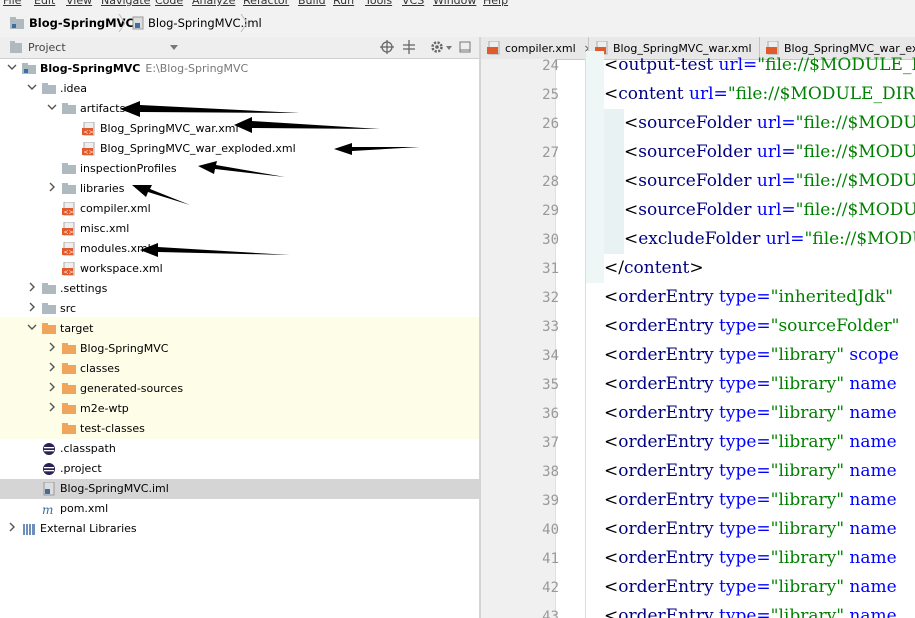 Image resolution: width=915 pixels, height=618 pixels. I want to click on tree-item: classes, so click(239, 369).